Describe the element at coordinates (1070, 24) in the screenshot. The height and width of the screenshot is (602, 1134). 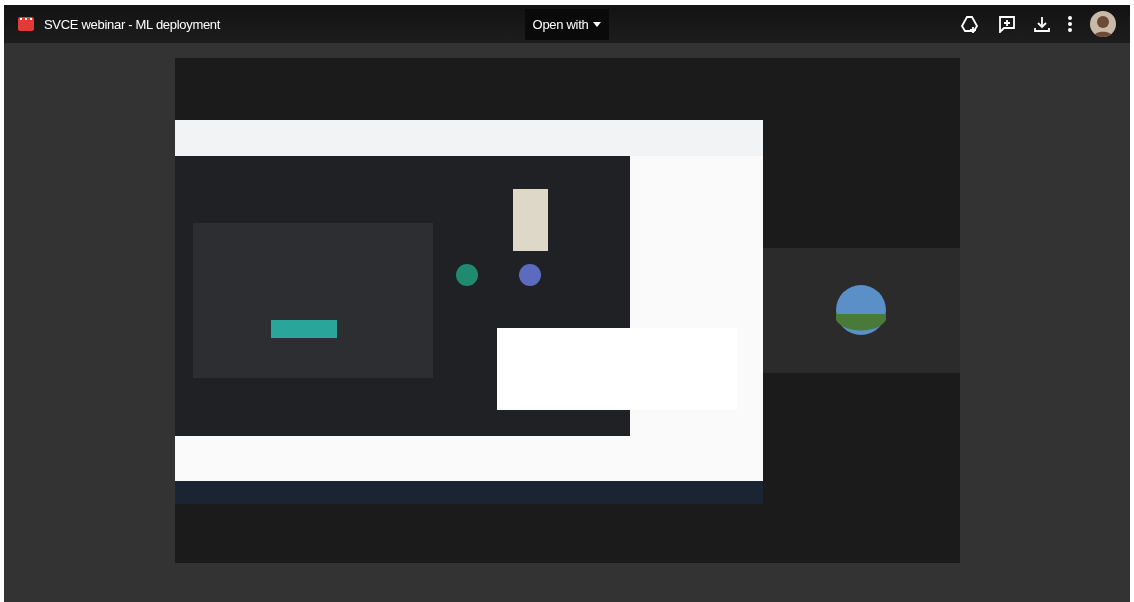
I see `more-options-icon` at that location.